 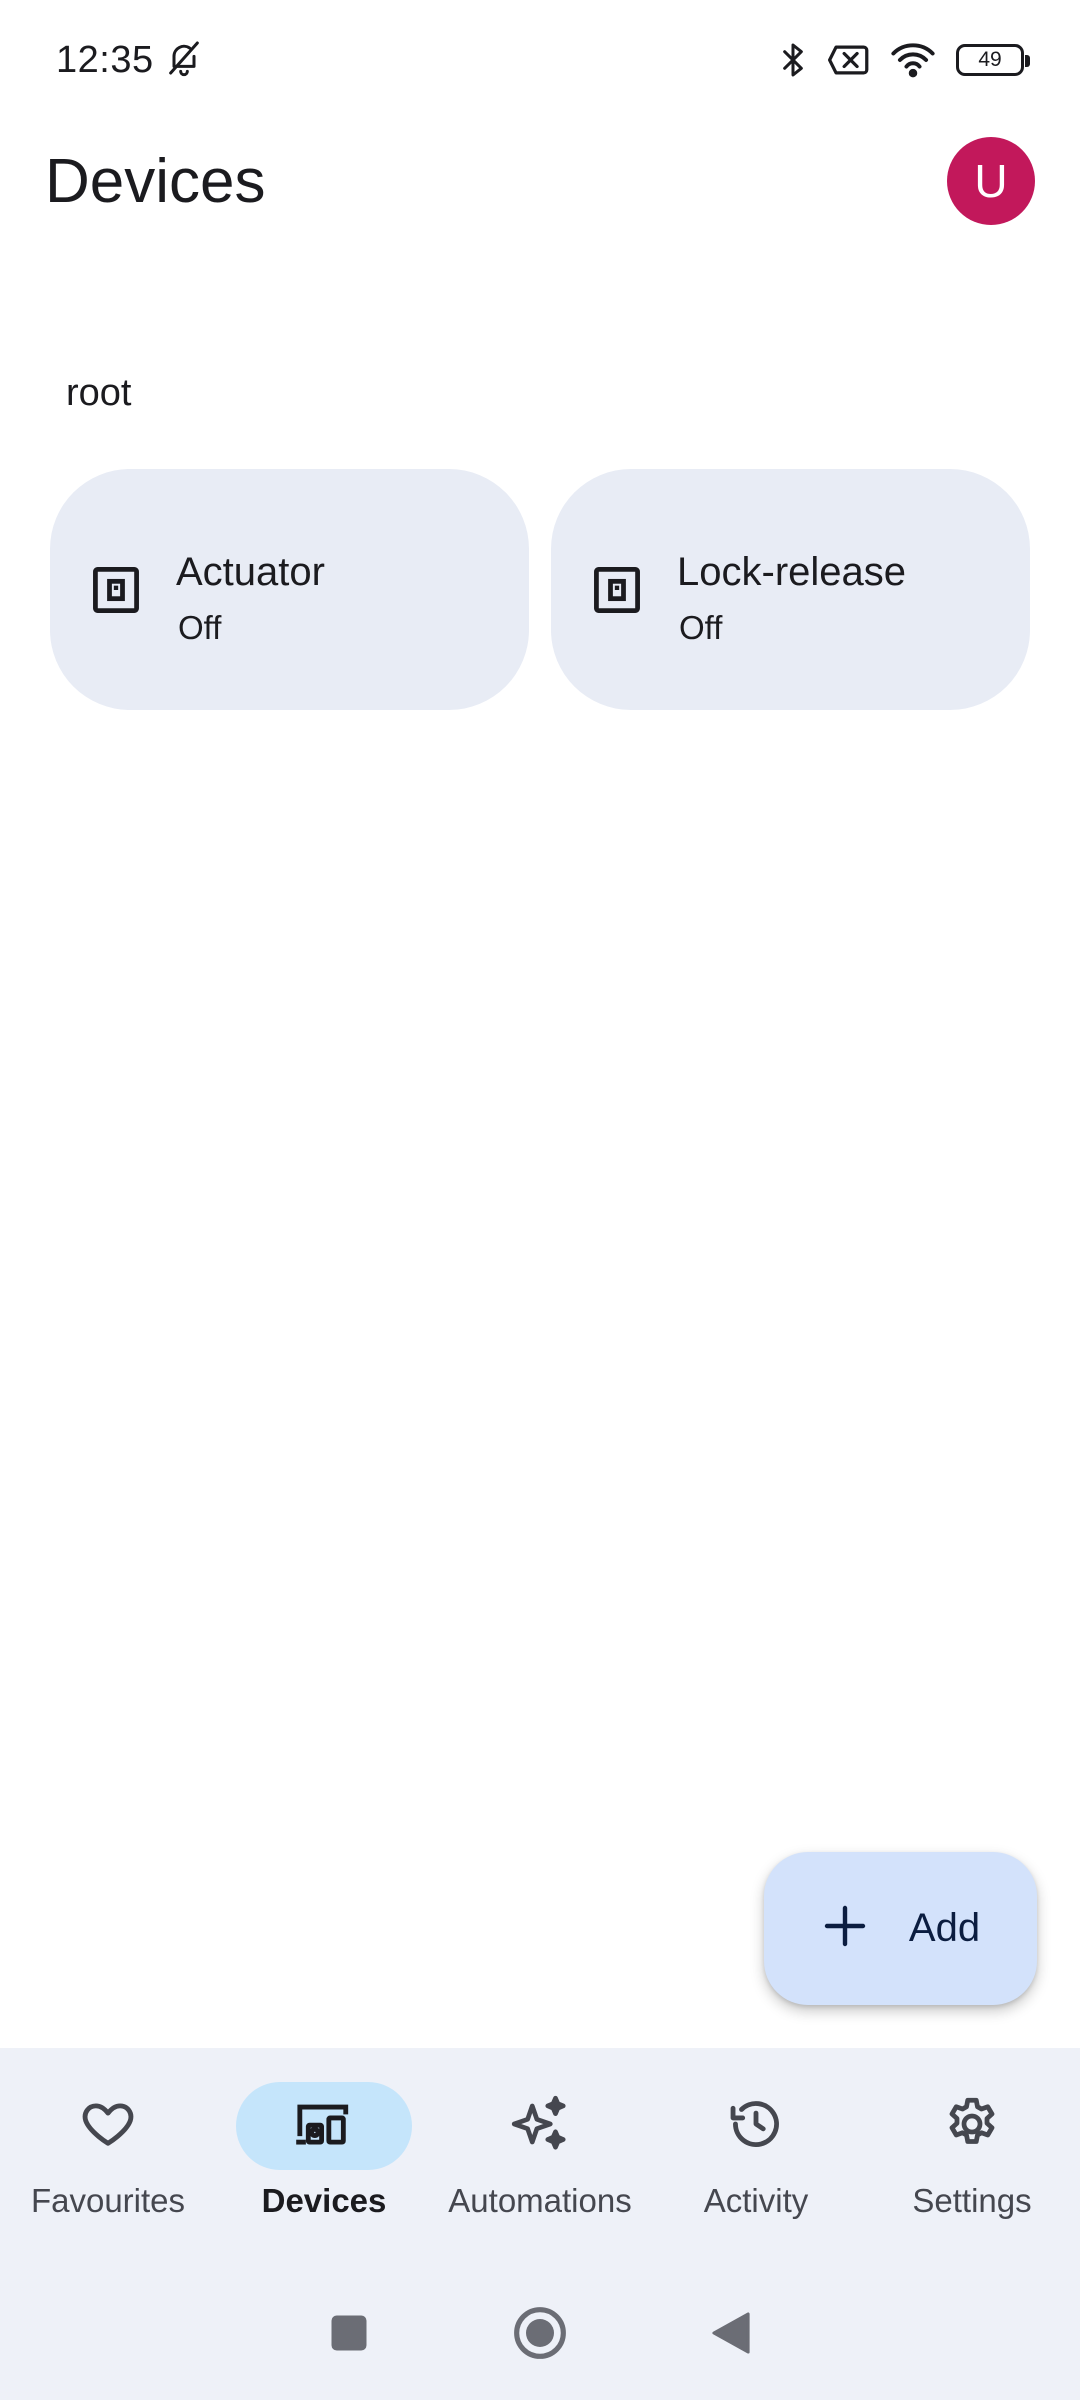 I want to click on device-card-actuator: Actuator Off, so click(x=289, y=589).